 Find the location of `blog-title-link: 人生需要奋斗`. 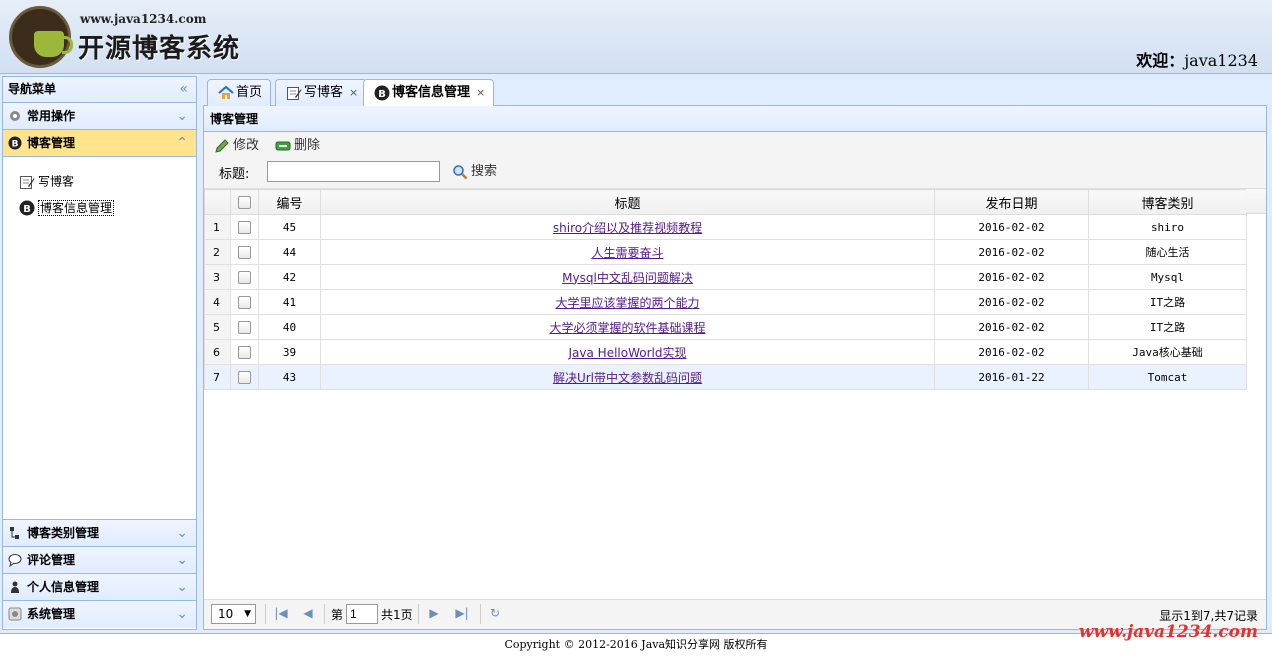

blog-title-link: 人生需要奋斗 is located at coordinates (627, 253).